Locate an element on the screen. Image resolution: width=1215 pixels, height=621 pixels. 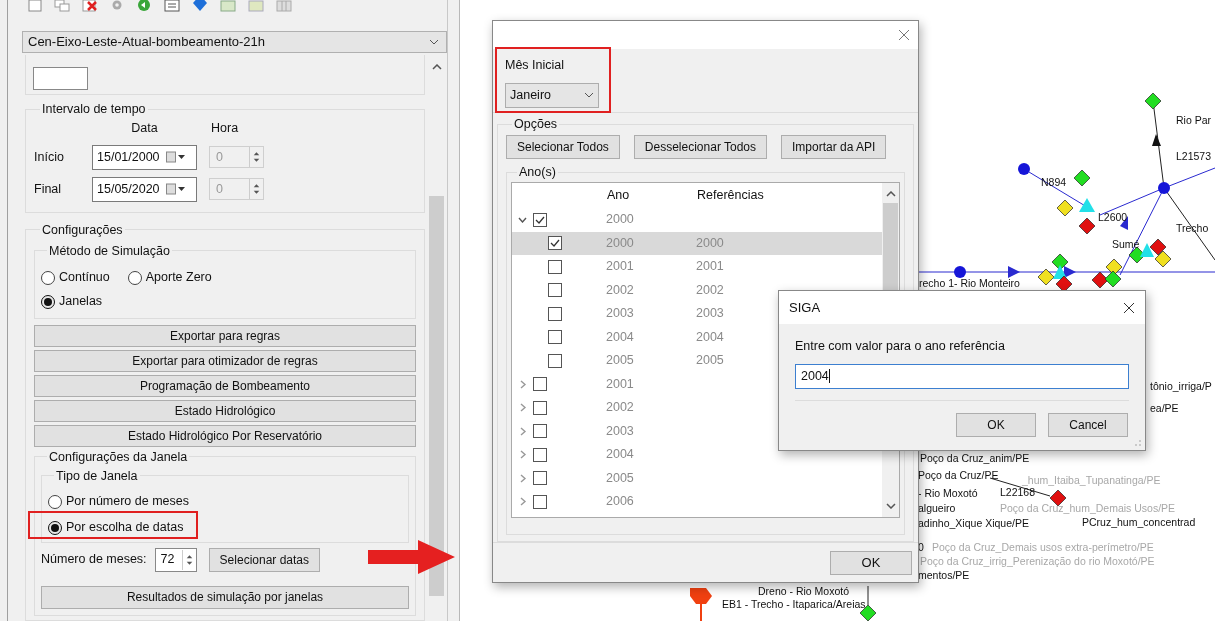
results-button: Resultados de simulação por janelas is located at coordinates (225, 597).